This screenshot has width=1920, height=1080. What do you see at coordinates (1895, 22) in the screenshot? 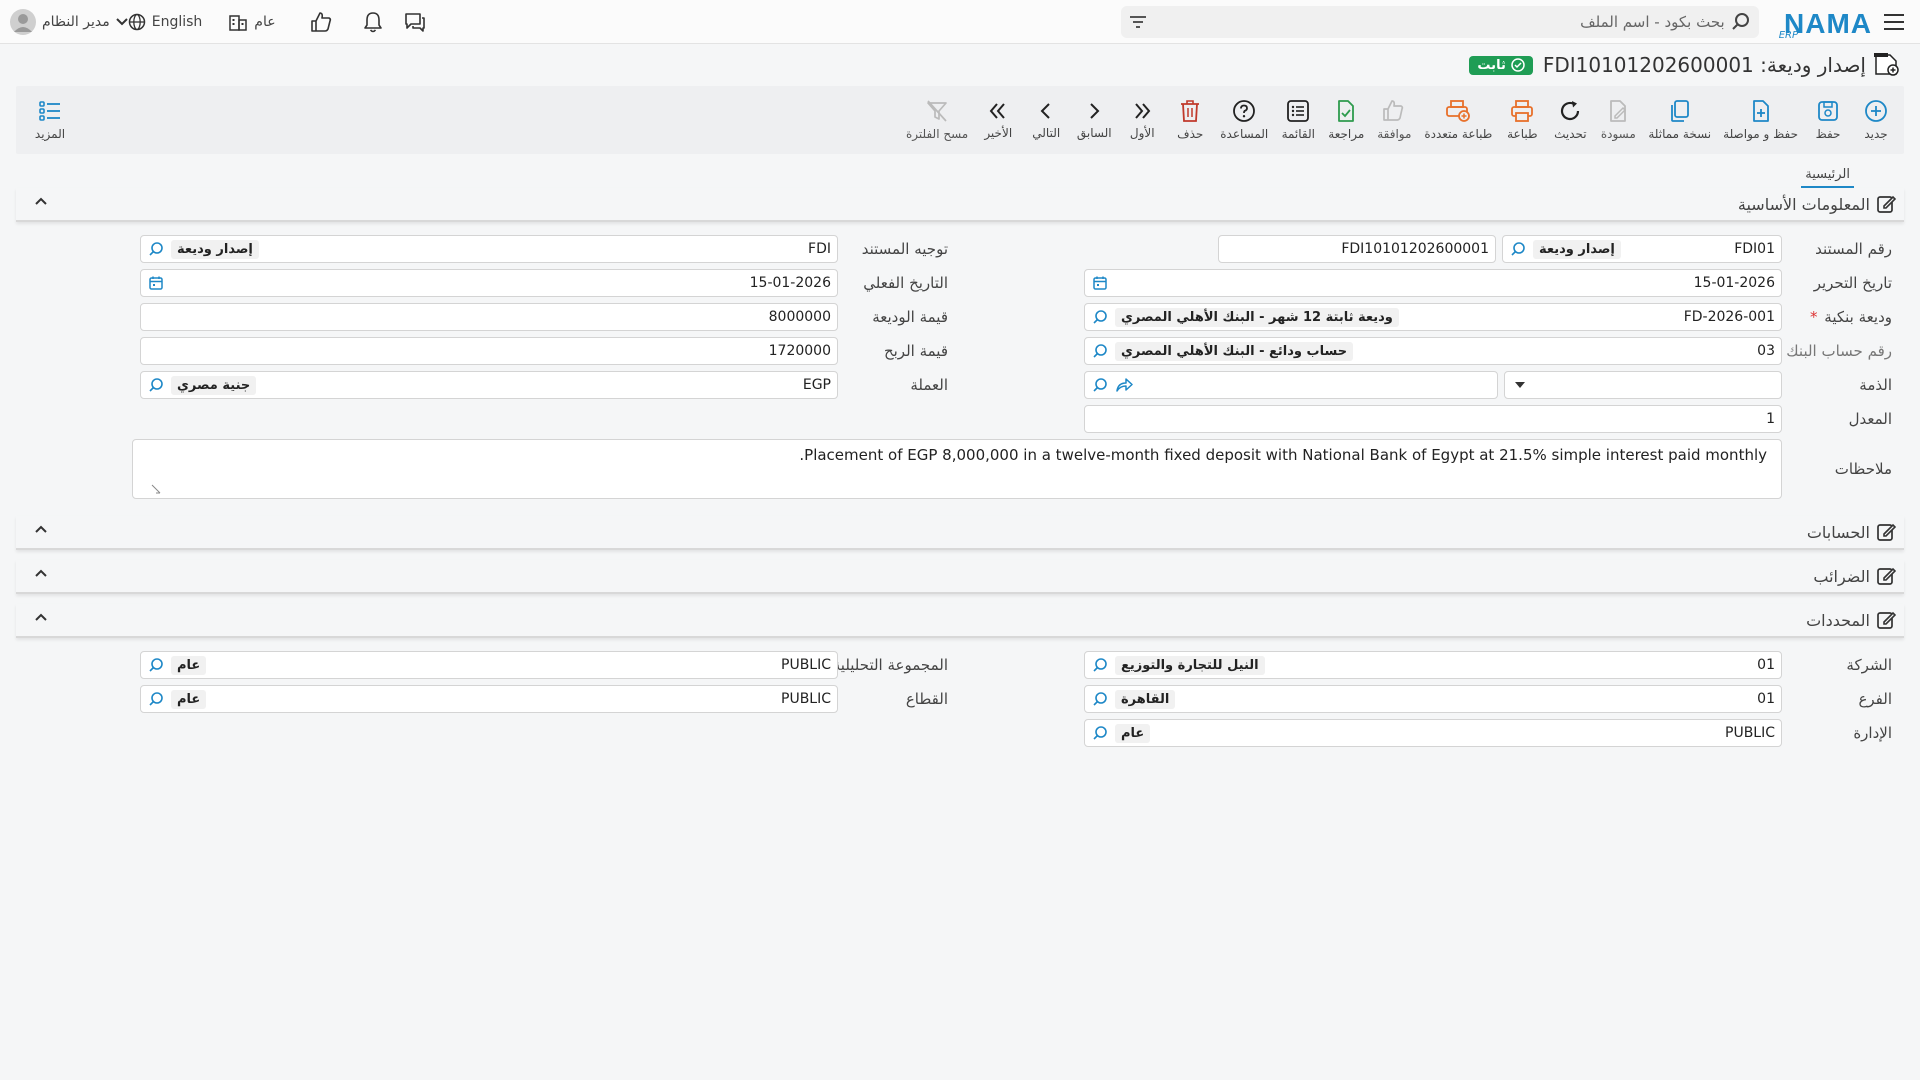
I see `menu-icon` at bounding box center [1895, 22].